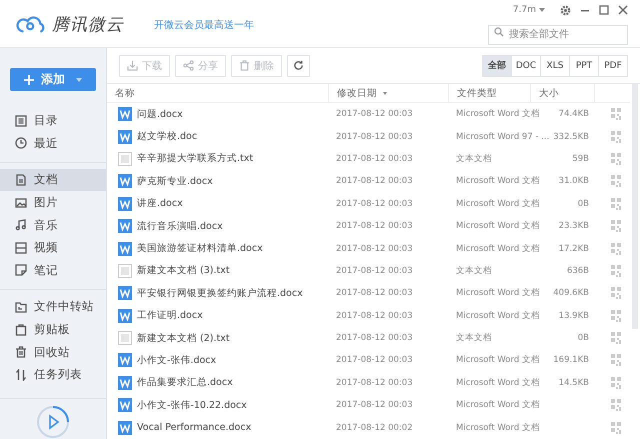  I want to click on refresh-button, so click(298, 65).